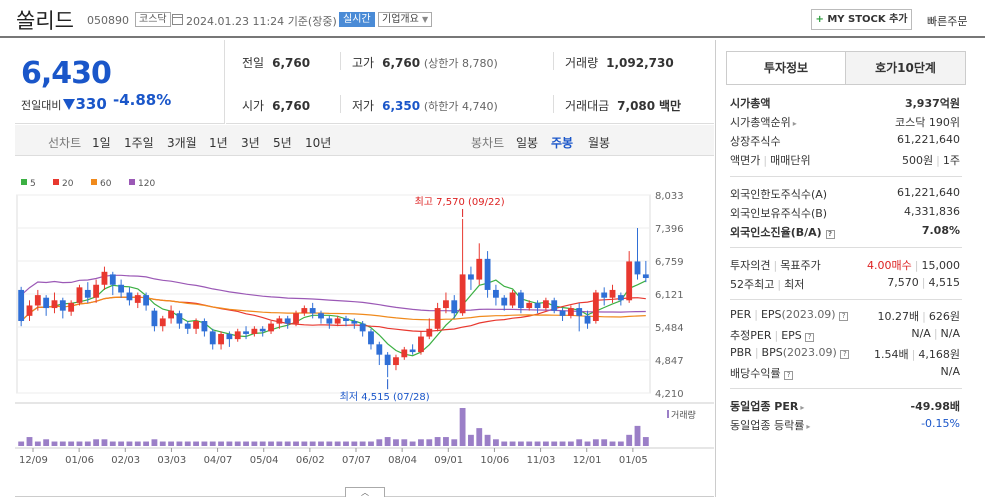 The width and height of the screenshot is (985, 497). Describe the element at coordinates (405, 19) in the screenshot. I see `company-info-dropdown: 기업개요 ▼` at that location.